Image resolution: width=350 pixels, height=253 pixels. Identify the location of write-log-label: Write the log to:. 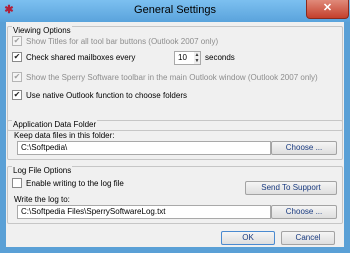
(42, 199).